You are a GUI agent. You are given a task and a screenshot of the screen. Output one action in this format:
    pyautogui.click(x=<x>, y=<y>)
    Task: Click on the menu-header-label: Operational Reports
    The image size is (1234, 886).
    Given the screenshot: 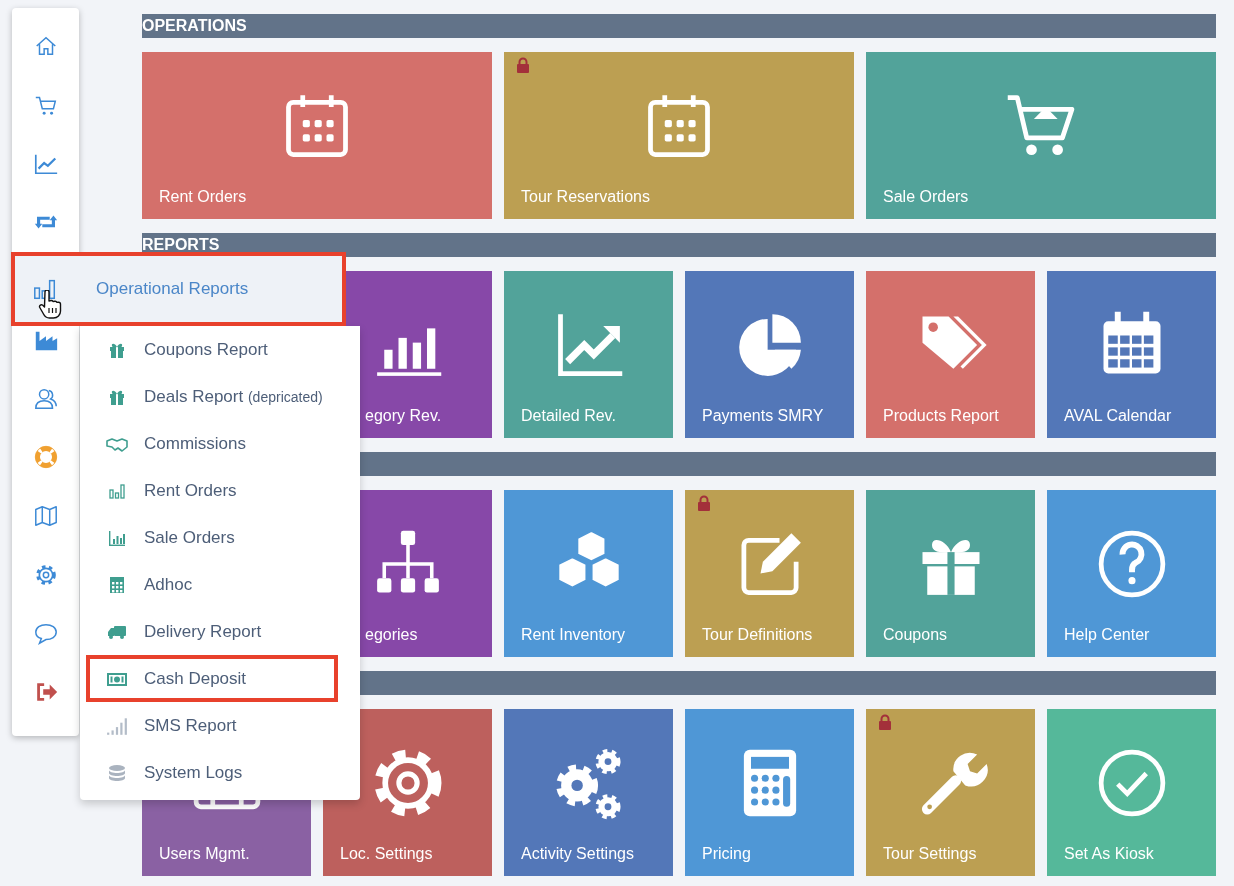 What is the action you would take?
    pyautogui.click(x=172, y=289)
    